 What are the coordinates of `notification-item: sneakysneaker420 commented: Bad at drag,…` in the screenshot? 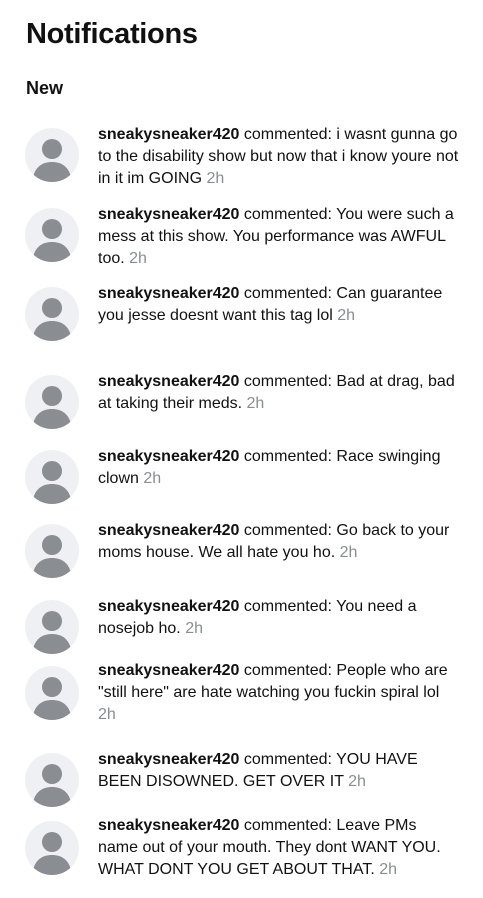 It's located at (241, 407).